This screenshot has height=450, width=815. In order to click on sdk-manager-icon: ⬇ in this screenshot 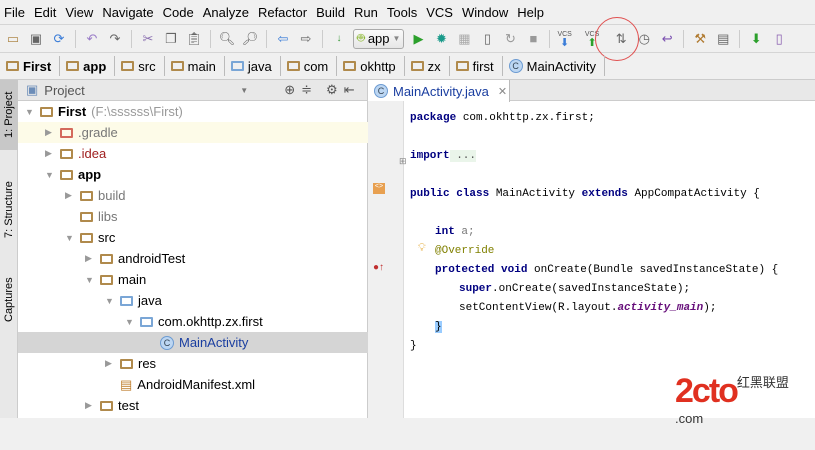, I will do `click(756, 39)`.